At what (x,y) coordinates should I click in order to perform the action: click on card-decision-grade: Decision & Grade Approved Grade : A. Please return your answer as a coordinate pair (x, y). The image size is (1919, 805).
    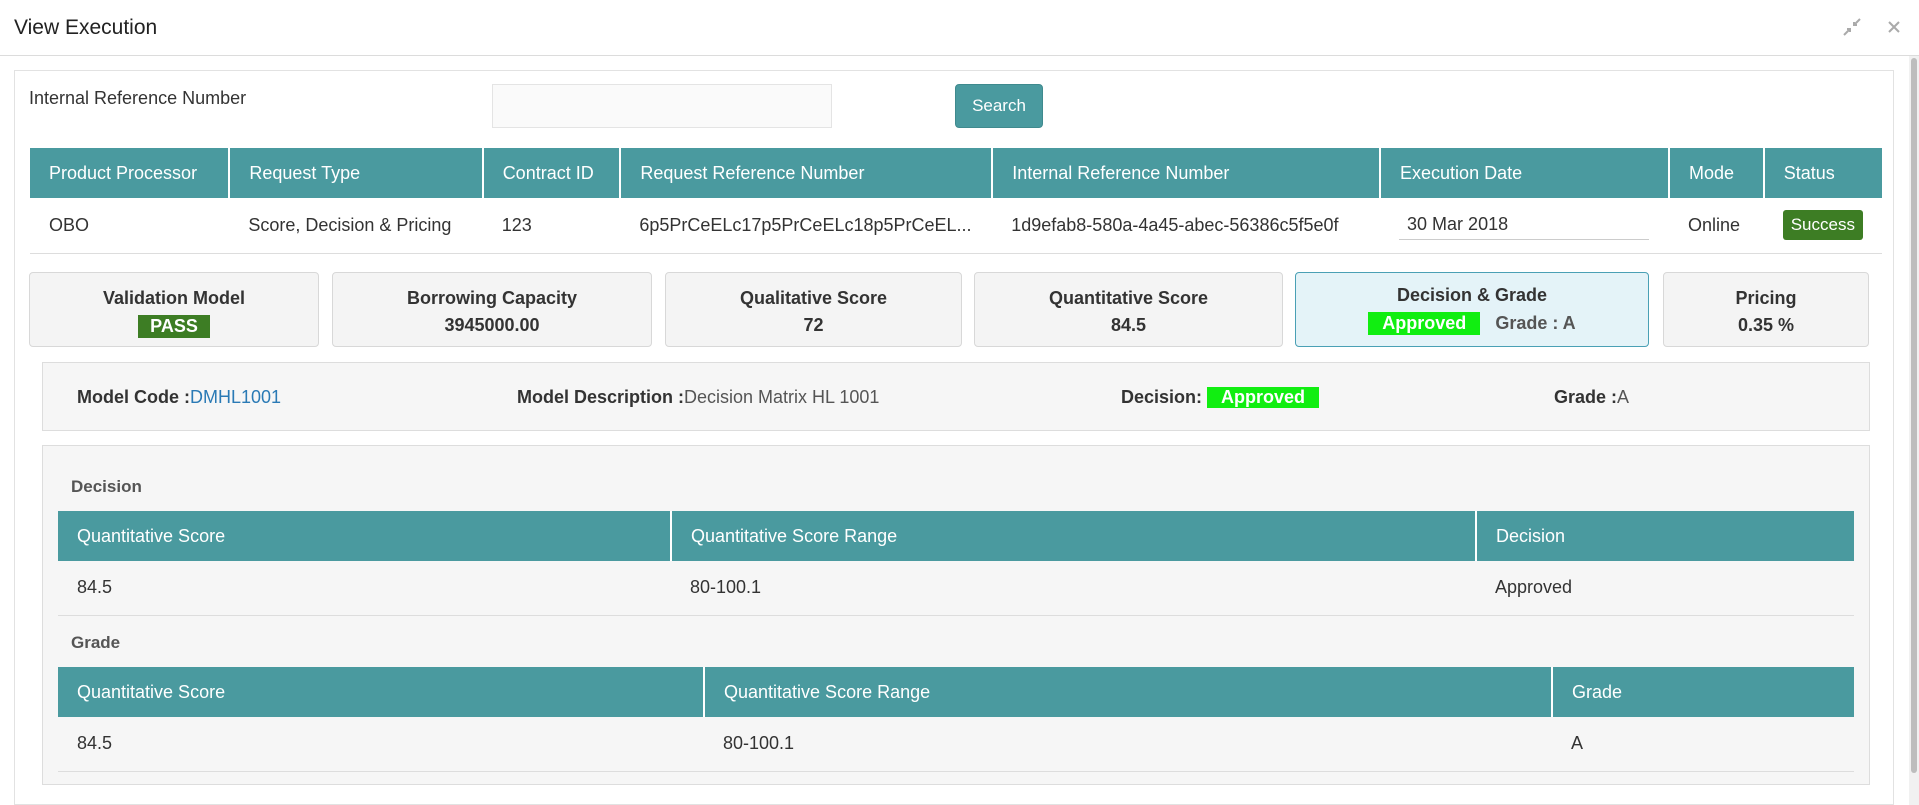
    Looking at the image, I should click on (1472, 309).